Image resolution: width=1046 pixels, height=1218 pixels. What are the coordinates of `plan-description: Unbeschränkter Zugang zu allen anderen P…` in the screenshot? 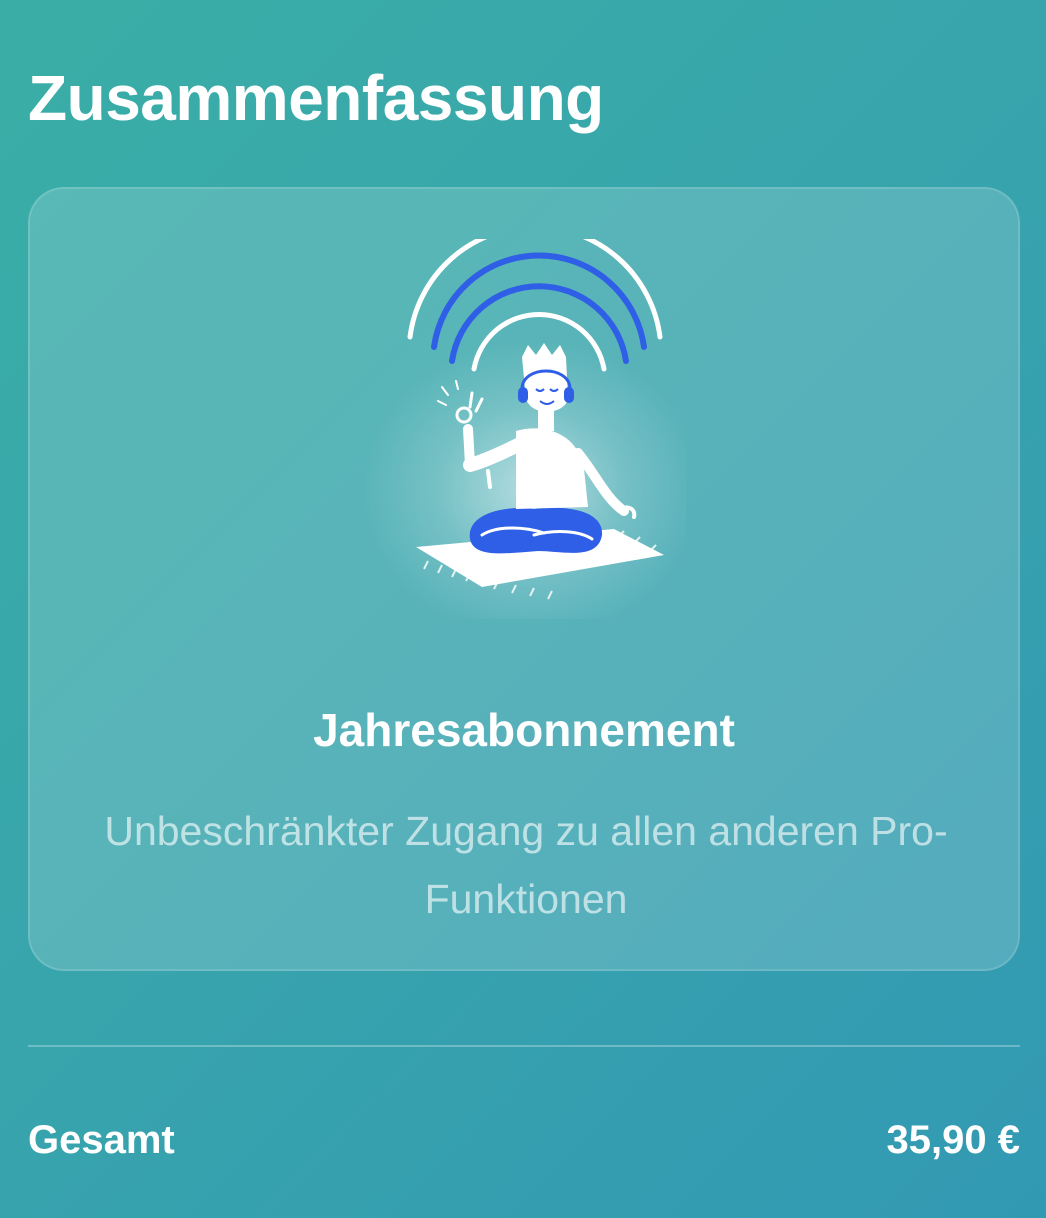 It's located at (526, 865).